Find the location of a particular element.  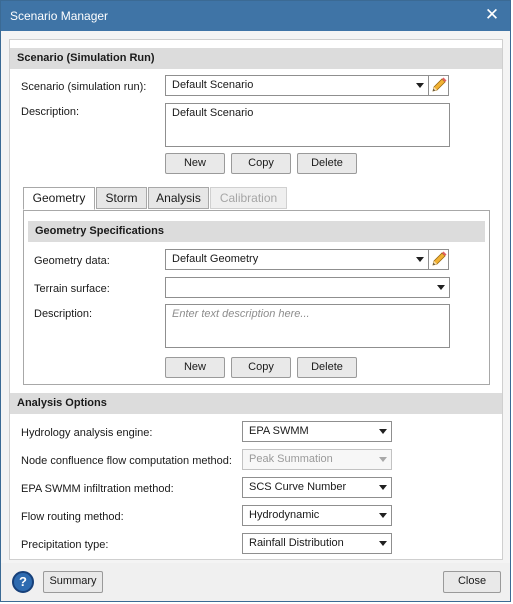

scenario-description-field: Default Scenario is located at coordinates (307, 125).